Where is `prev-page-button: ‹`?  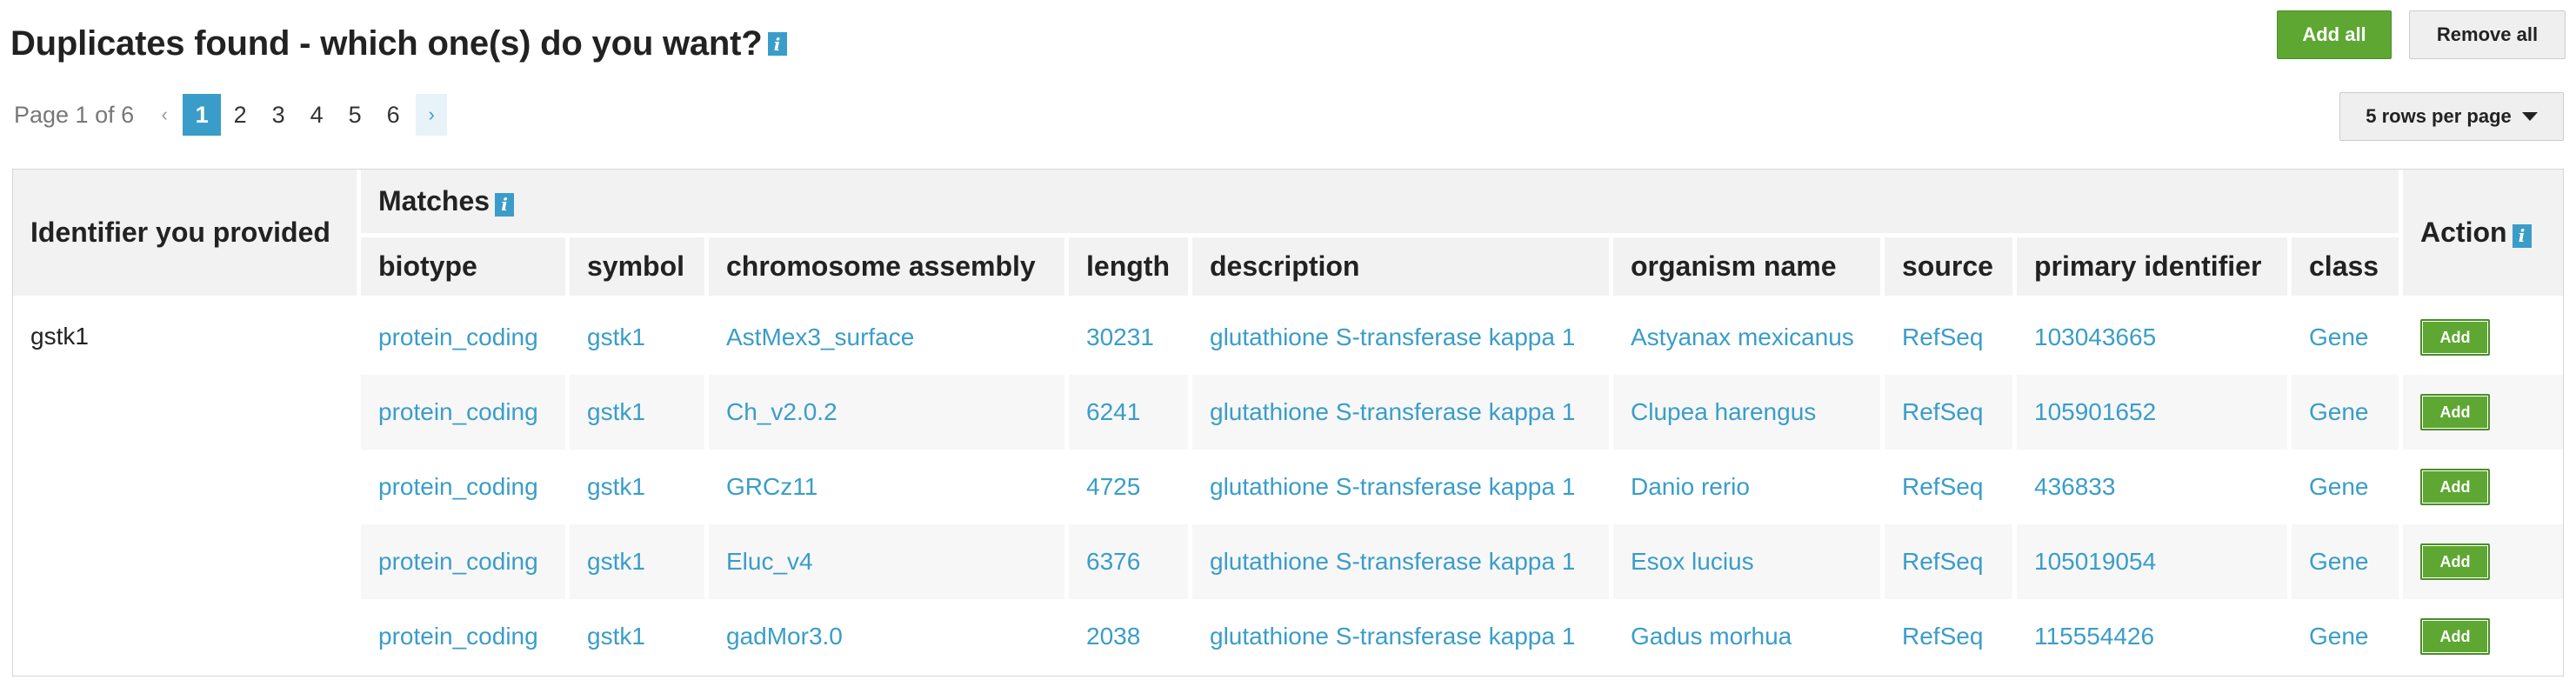
prev-page-button: ‹ is located at coordinates (164, 114).